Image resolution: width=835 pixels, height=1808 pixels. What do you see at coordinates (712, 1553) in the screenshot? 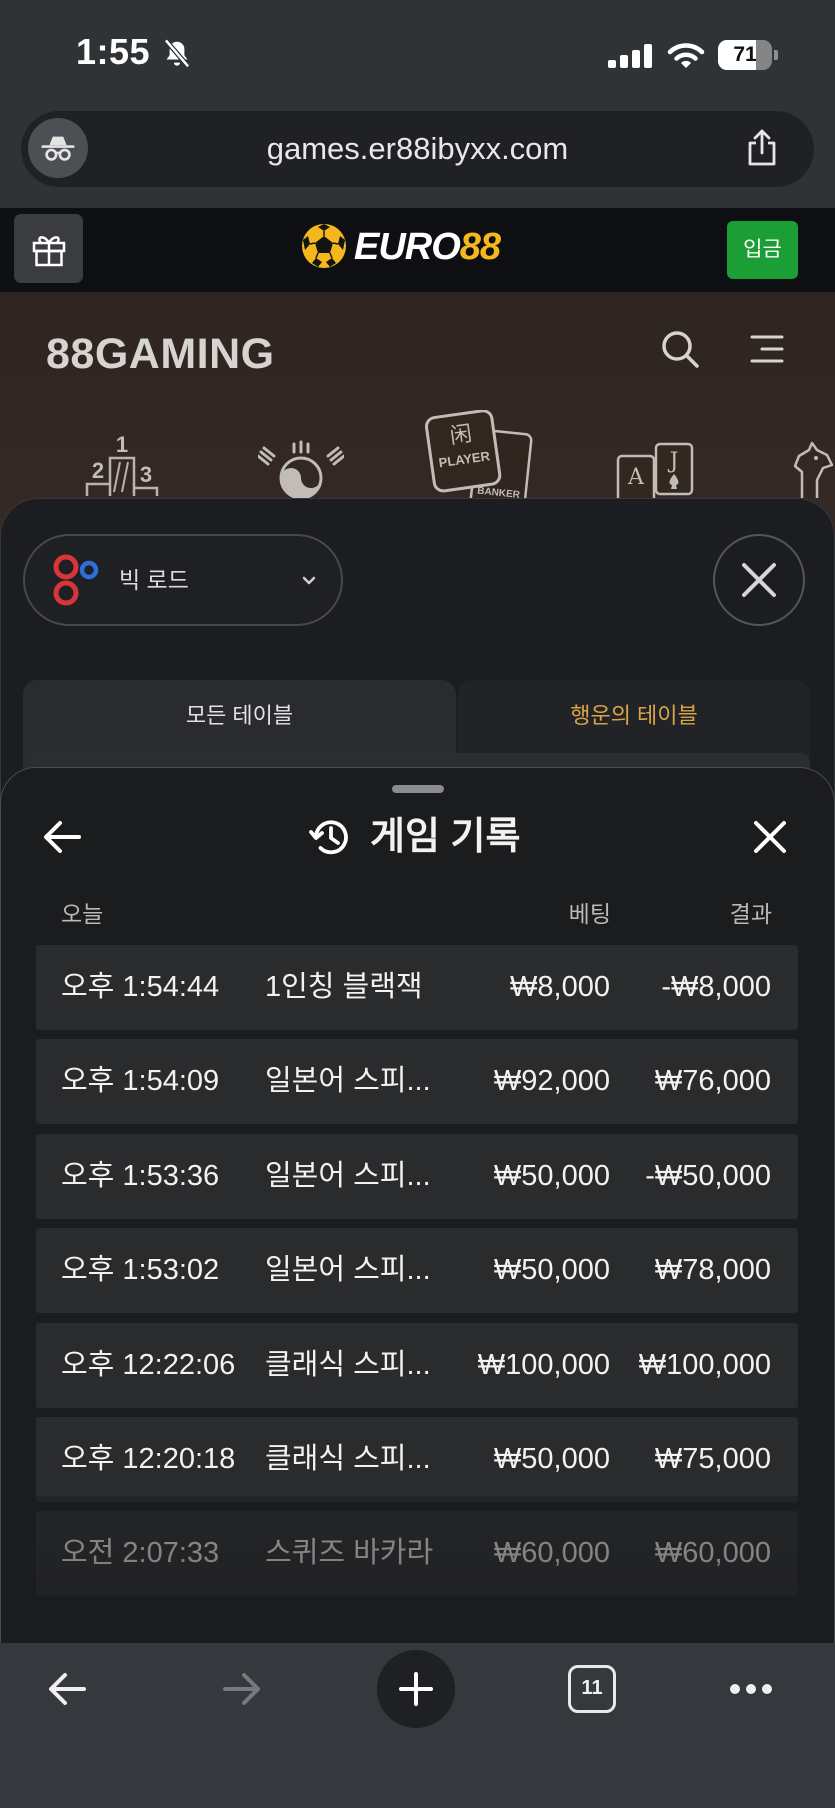
I see `row-result: ₩60,000` at bounding box center [712, 1553].